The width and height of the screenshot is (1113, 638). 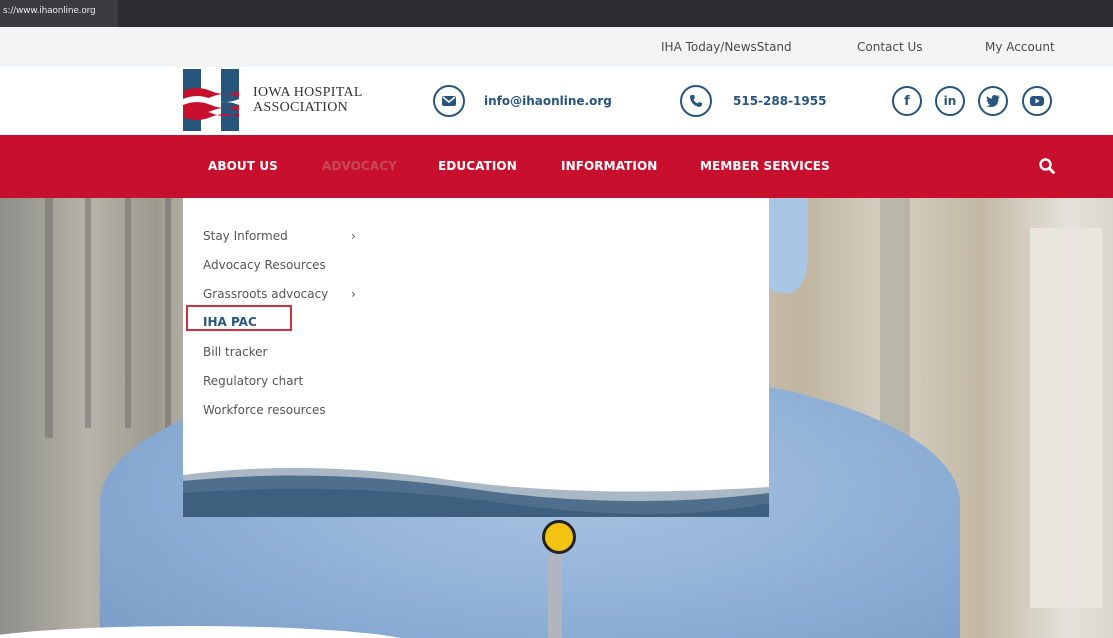 I want to click on iha-logo: IOWA HOSPITAL ASSOCIATION, so click(x=273, y=100).